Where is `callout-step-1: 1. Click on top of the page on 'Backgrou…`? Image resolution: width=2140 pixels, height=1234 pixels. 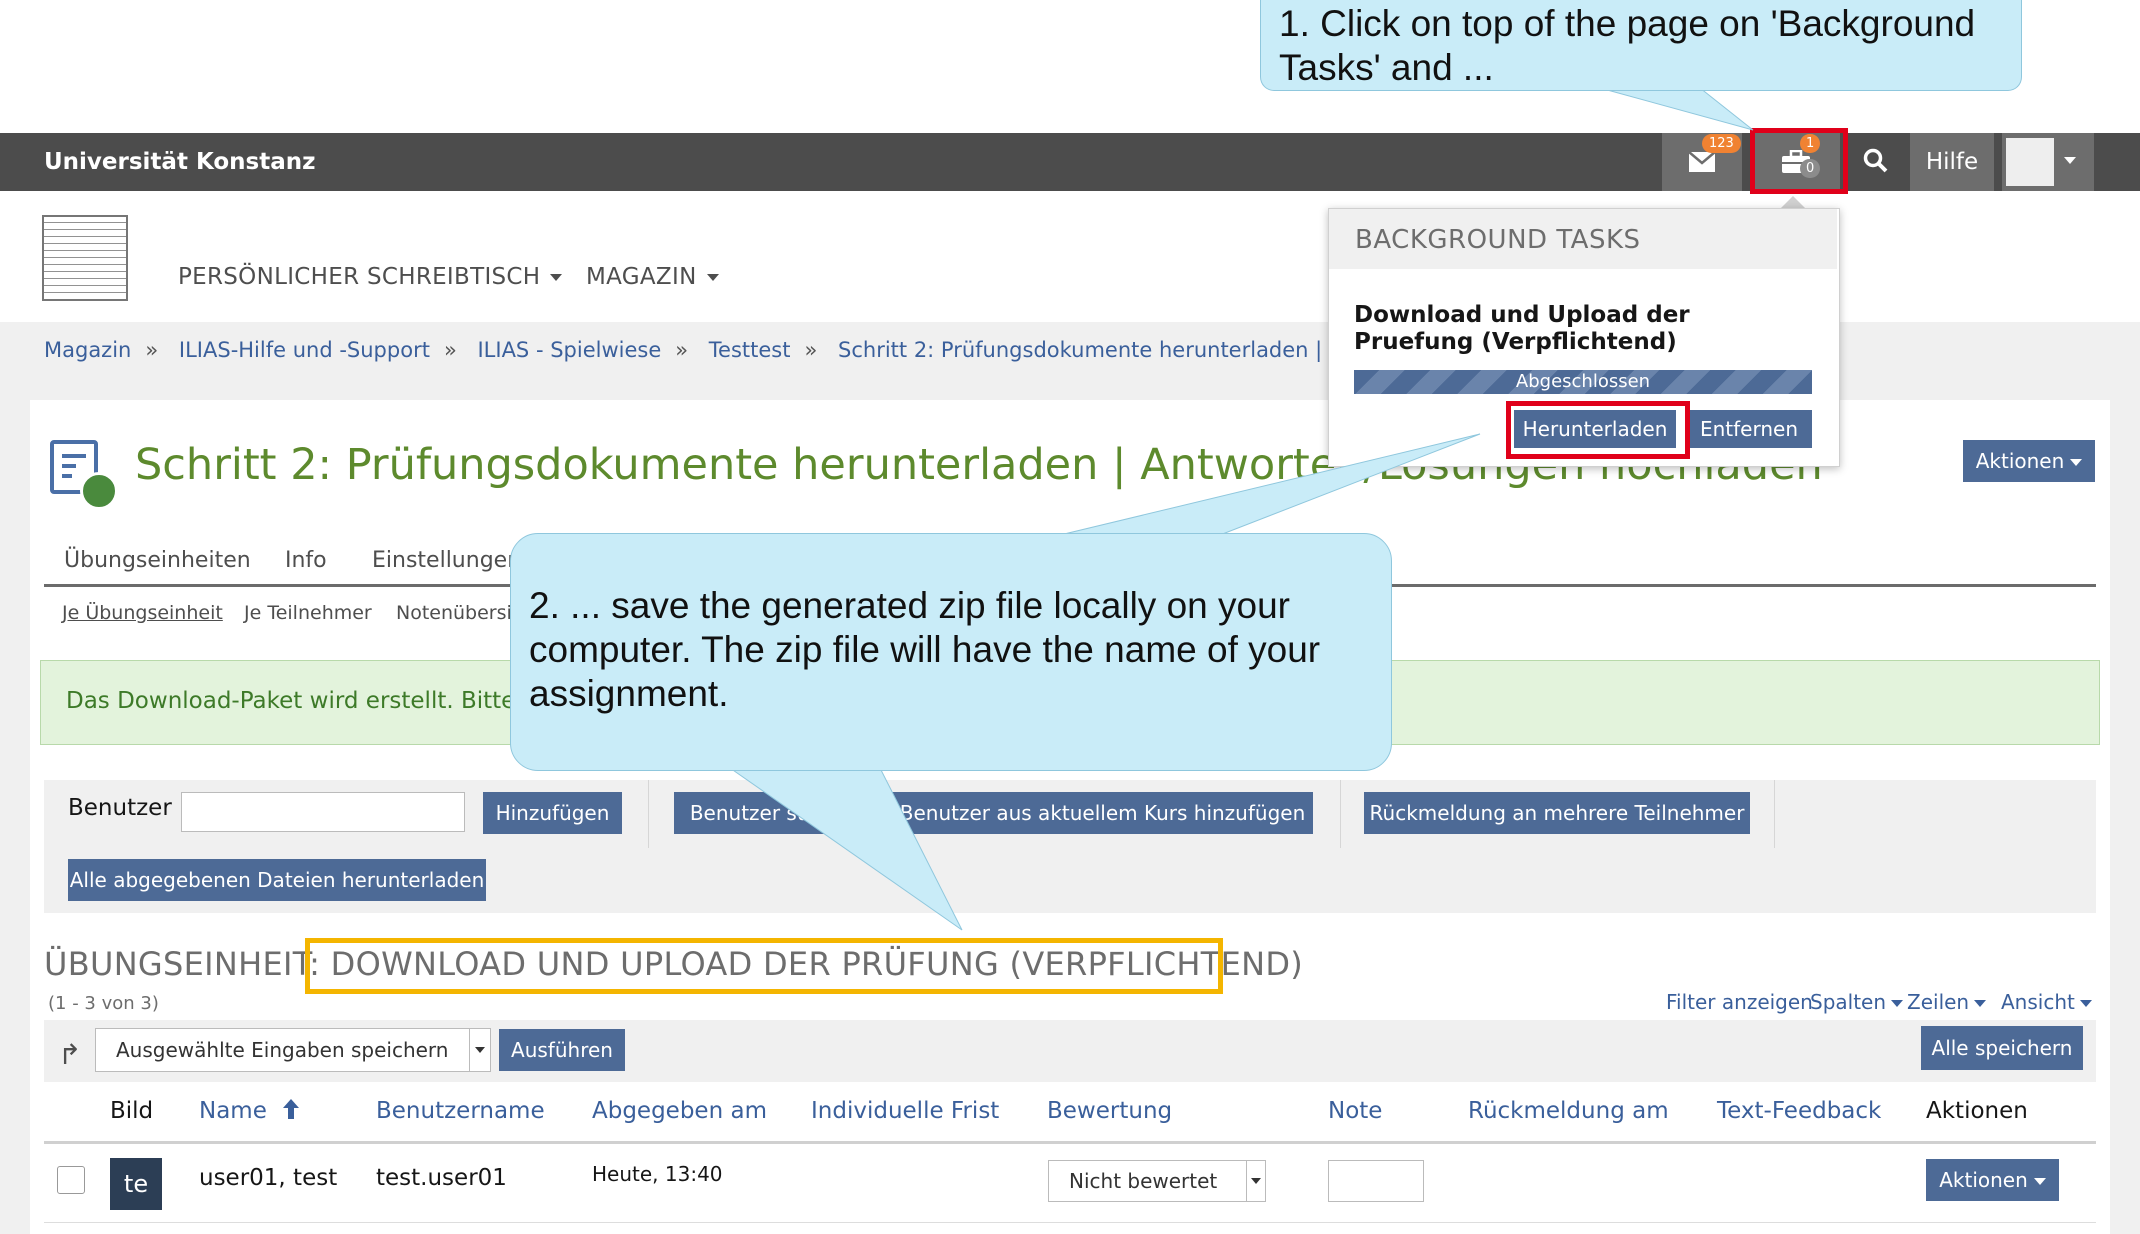
callout-step-1: 1. Click on top of the page on 'Backgrou… is located at coordinates (1641, 45).